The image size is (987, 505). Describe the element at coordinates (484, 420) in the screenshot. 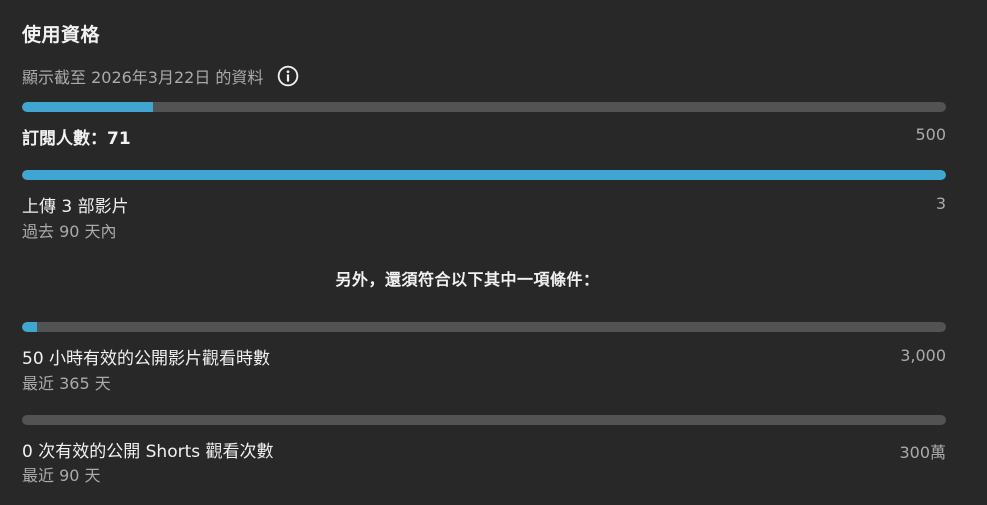

I see `shorts-views-progress-bar` at that location.